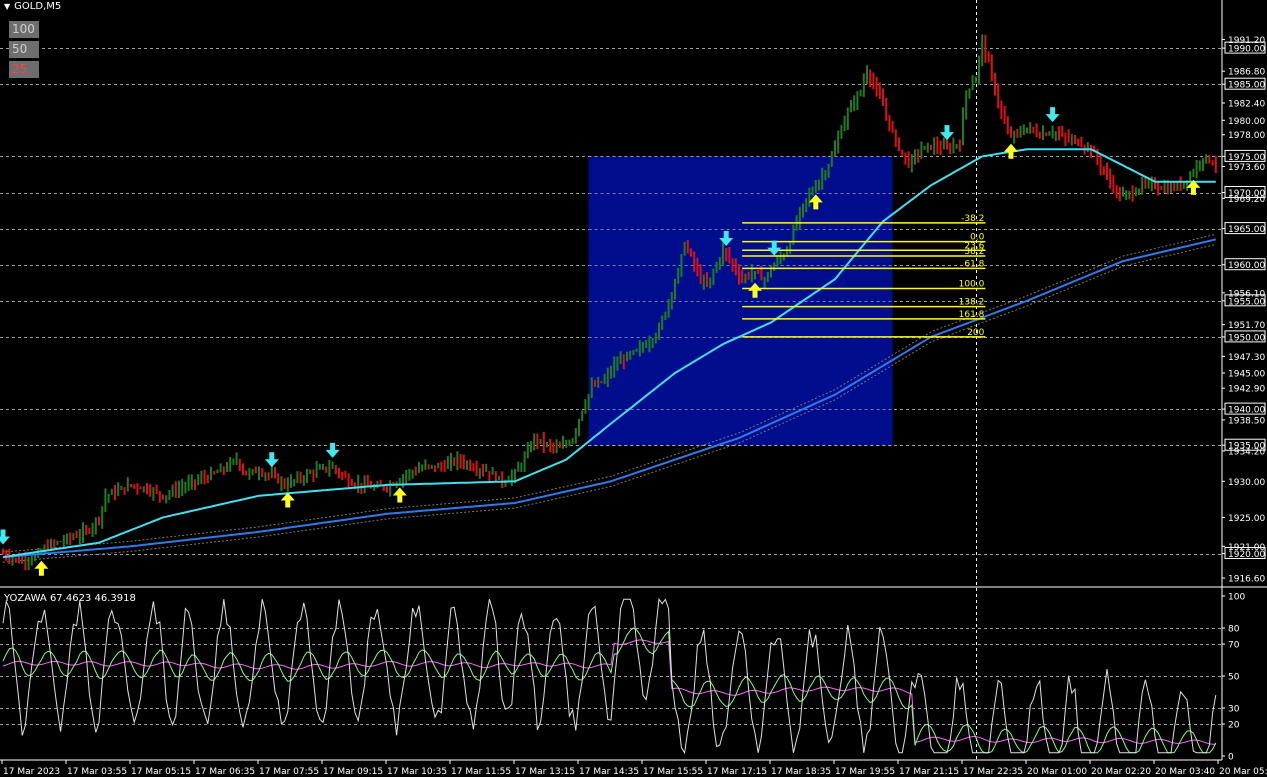 Image resolution: width=1267 pixels, height=777 pixels. Describe the element at coordinates (1246, 200) in the screenshot. I see `price-tick-label: 1969.20` at that location.